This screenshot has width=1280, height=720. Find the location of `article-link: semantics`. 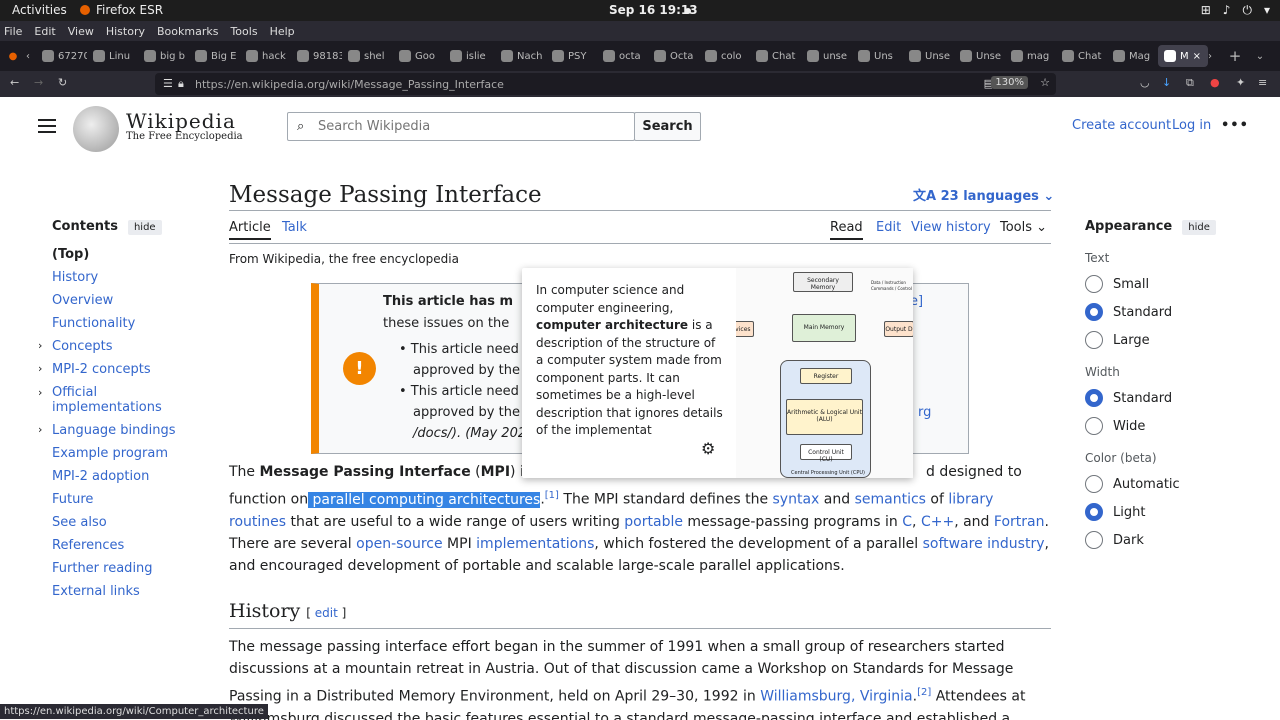

article-link: semantics is located at coordinates (890, 500).